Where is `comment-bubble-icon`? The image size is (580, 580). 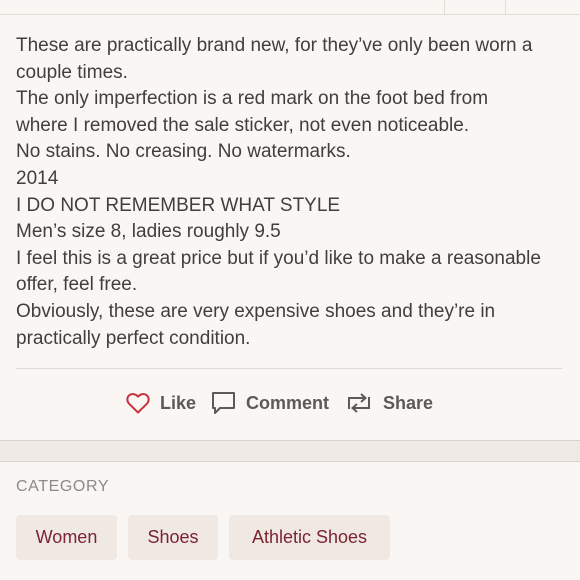 comment-bubble-icon is located at coordinates (223, 403).